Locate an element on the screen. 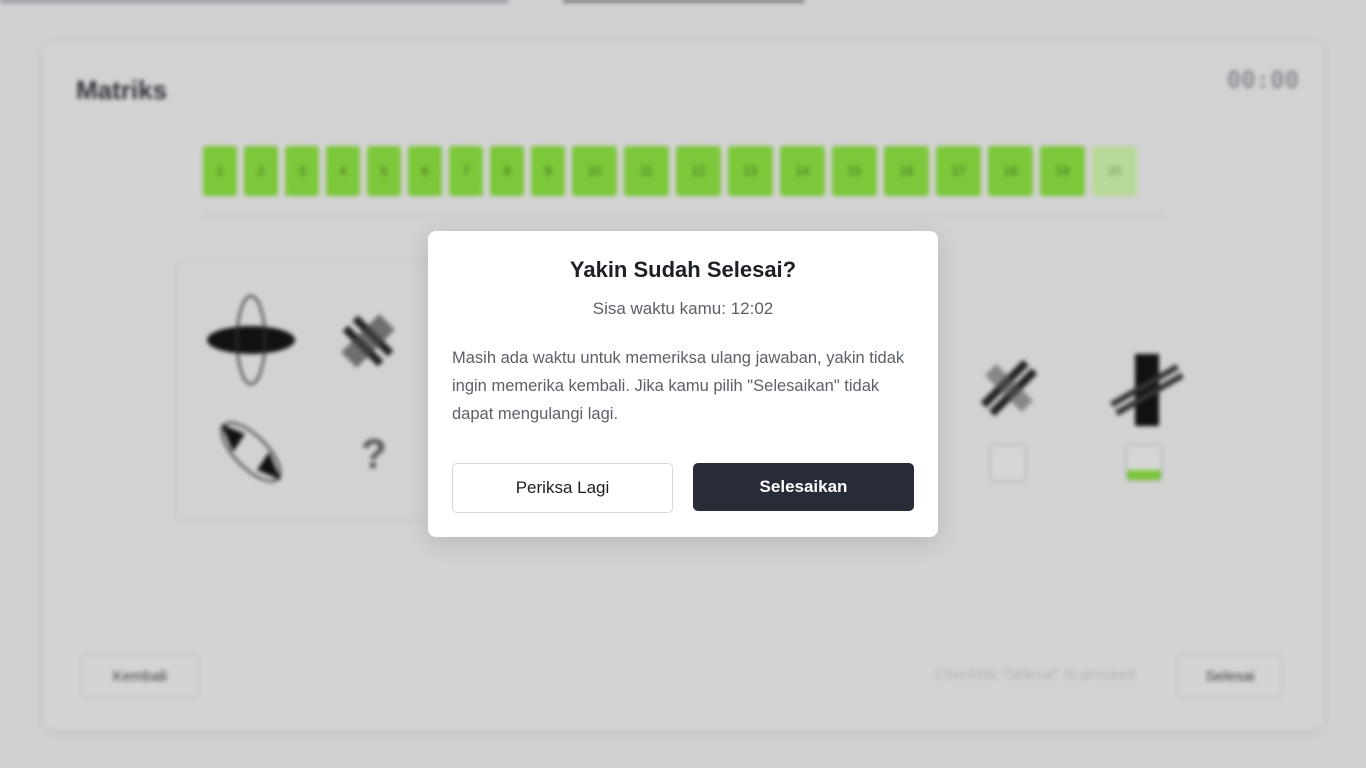 The height and width of the screenshot is (768, 1366). back-button: Kembali is located at coordinates (140, 676).